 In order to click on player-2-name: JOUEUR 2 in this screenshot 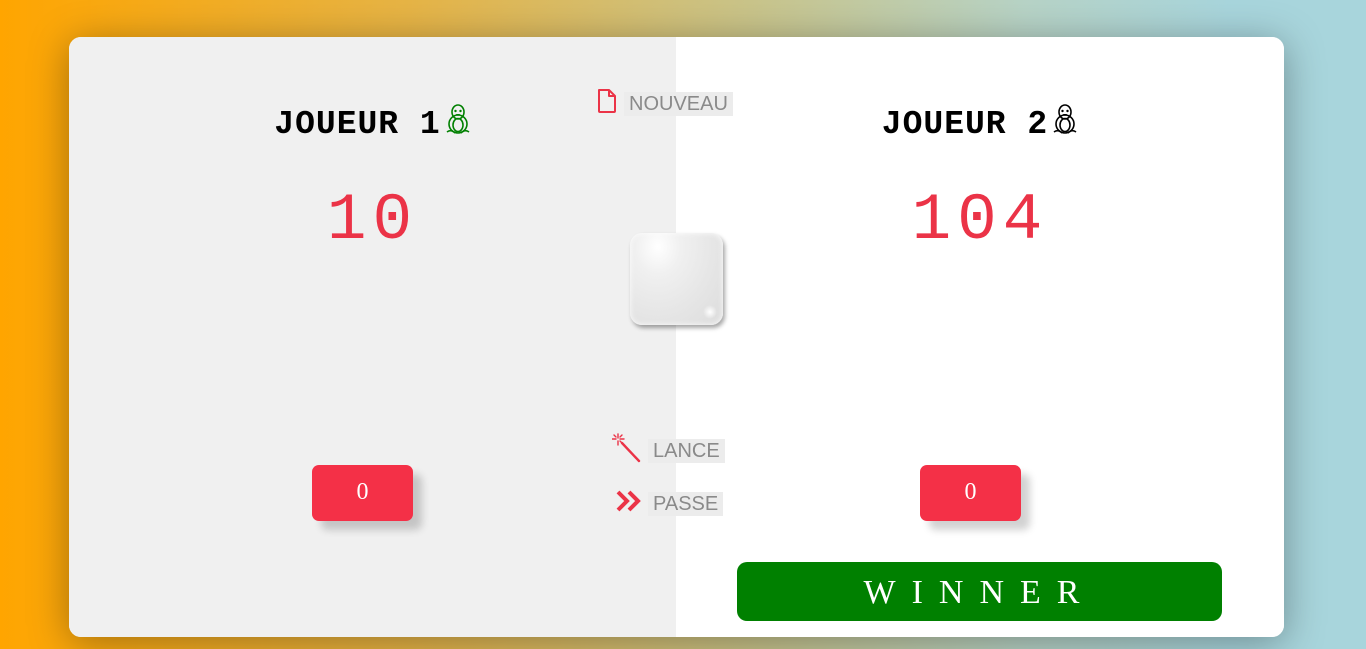, I will do `click(980, 124)`.